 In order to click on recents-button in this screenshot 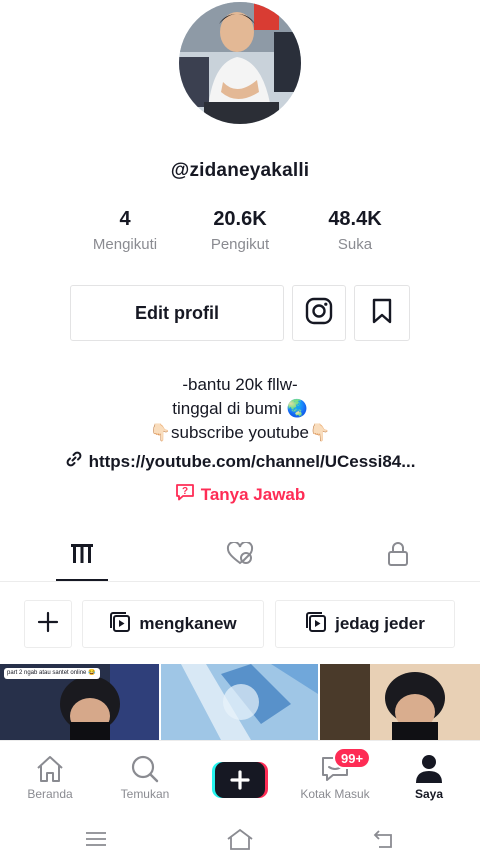, I will do `click(96, 839)`.